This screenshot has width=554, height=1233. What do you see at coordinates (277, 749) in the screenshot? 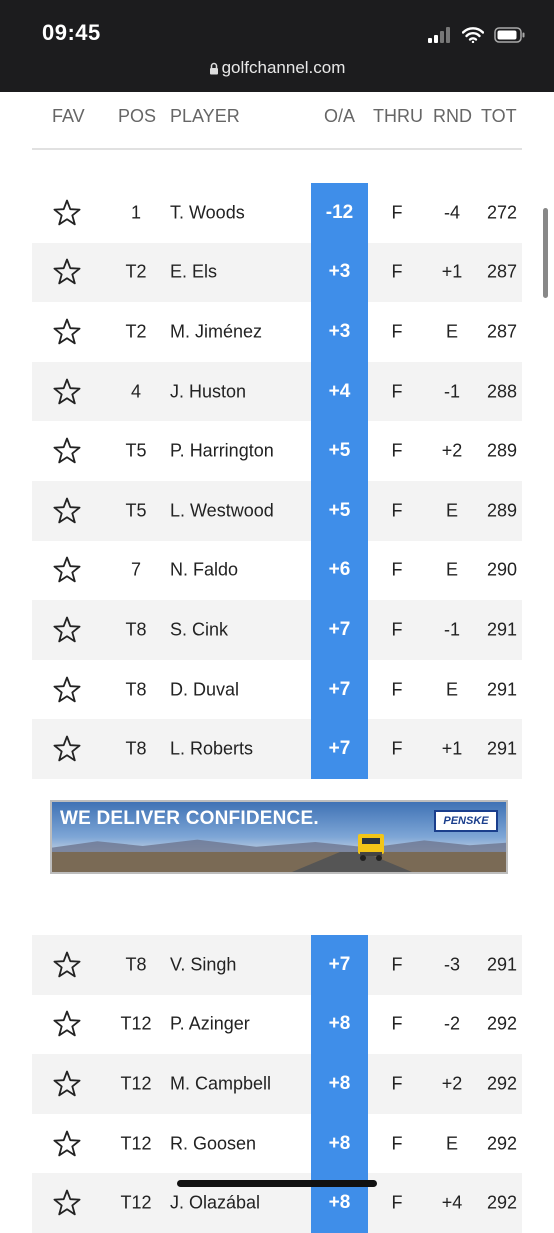
I see `table-row: T8 L. Roberts +7 F +1 291` at bounding box center [277, 749].